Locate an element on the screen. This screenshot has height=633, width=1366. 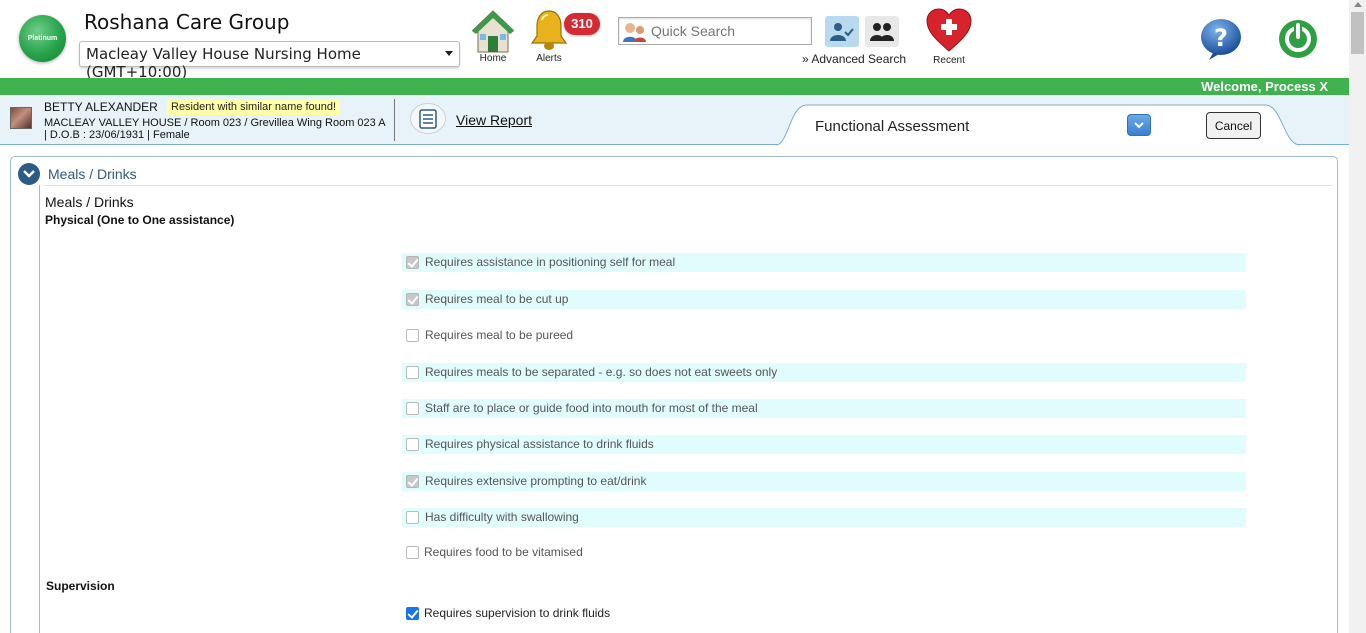
option-label: Requires meal to be cut up is located at coordinates (497, 299).